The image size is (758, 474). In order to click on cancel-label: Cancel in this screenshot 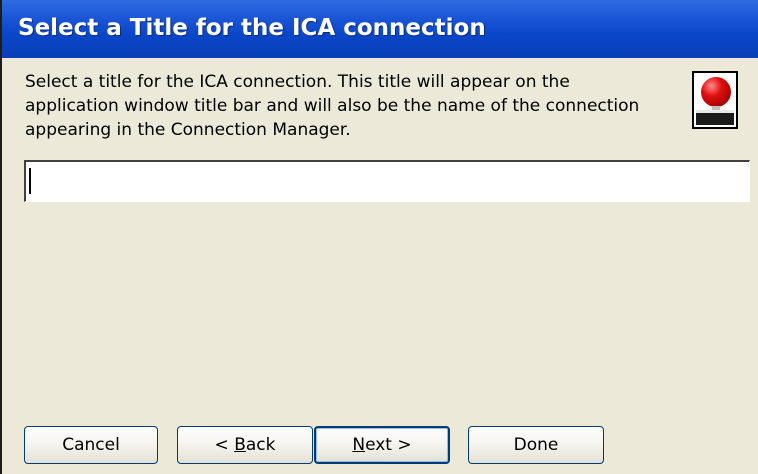, I will do `click(91, 445)`.